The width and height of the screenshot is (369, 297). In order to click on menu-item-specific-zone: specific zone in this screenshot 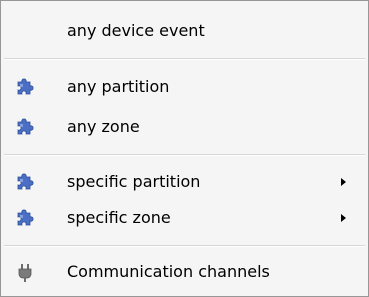, I will do `click(184, 218)`.